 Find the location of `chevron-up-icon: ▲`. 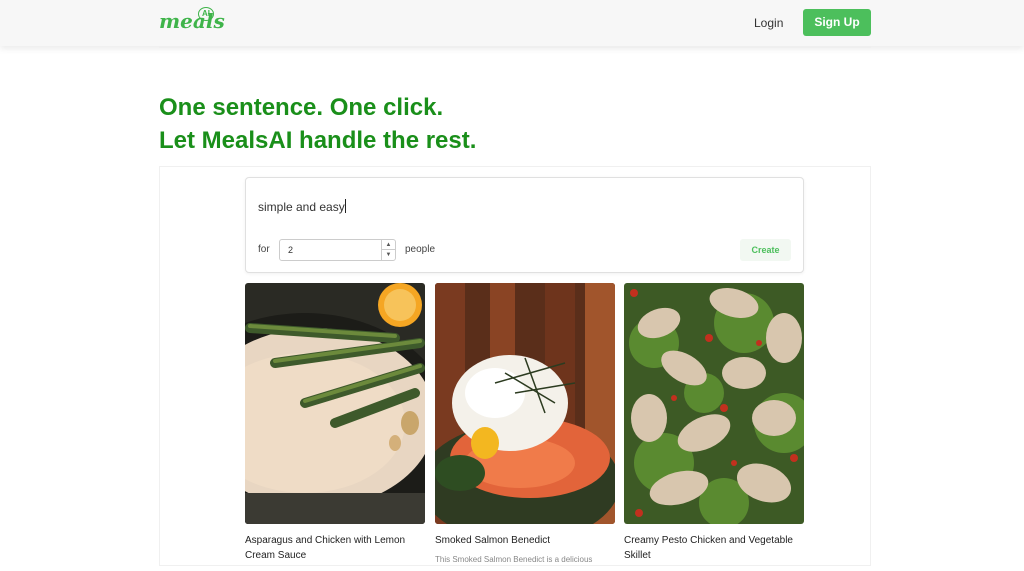

chevron-up-icon: ▲ is located at coordinates (388, 245).